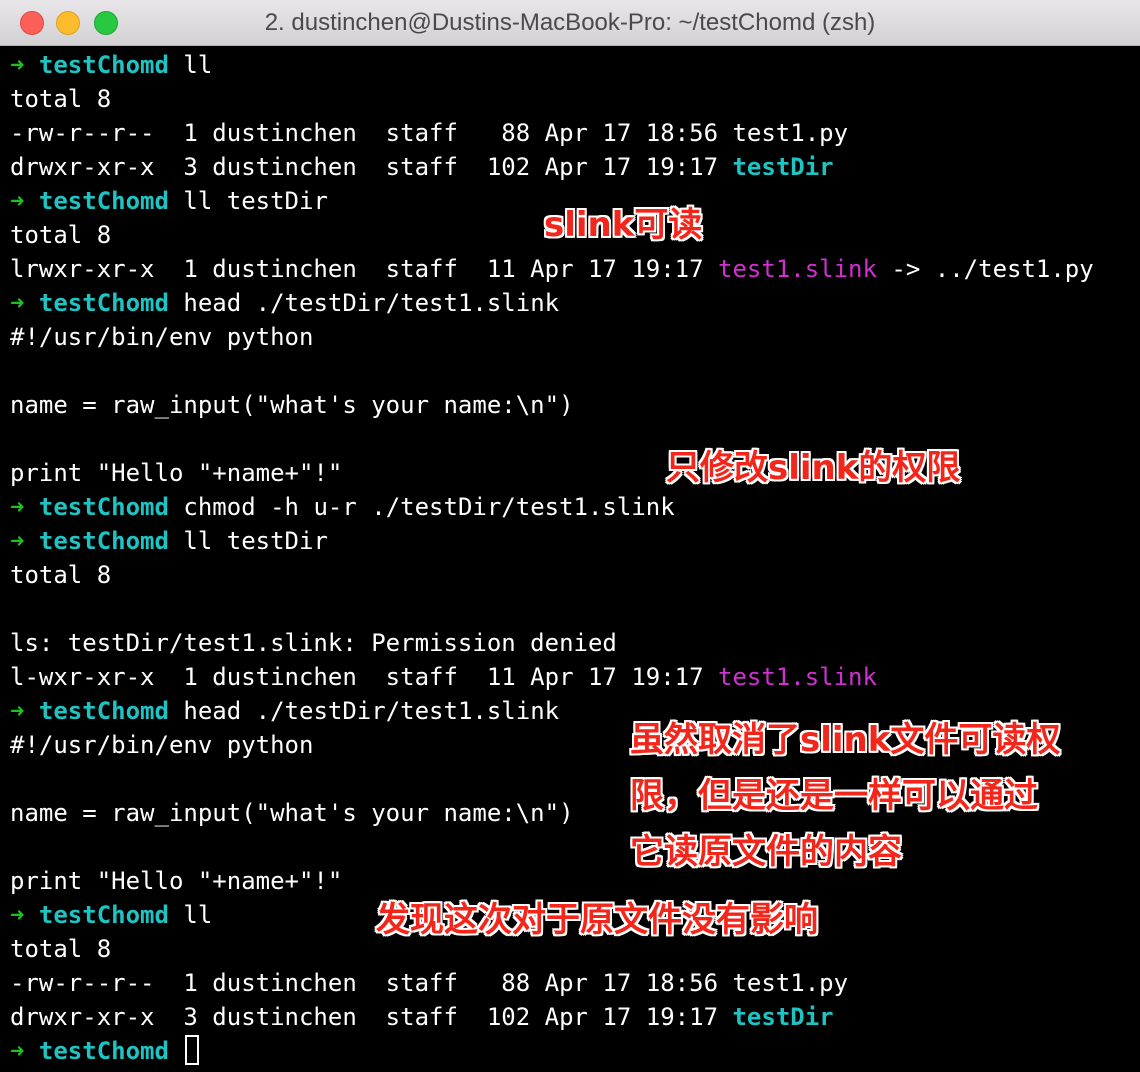 The width and height of the screenshot is (1140, 1072). Describe the element at coordinates (429, 507) in the screenshot. I see `command-text: chmod -h u-r ./testDir/test1.slink` at that location.